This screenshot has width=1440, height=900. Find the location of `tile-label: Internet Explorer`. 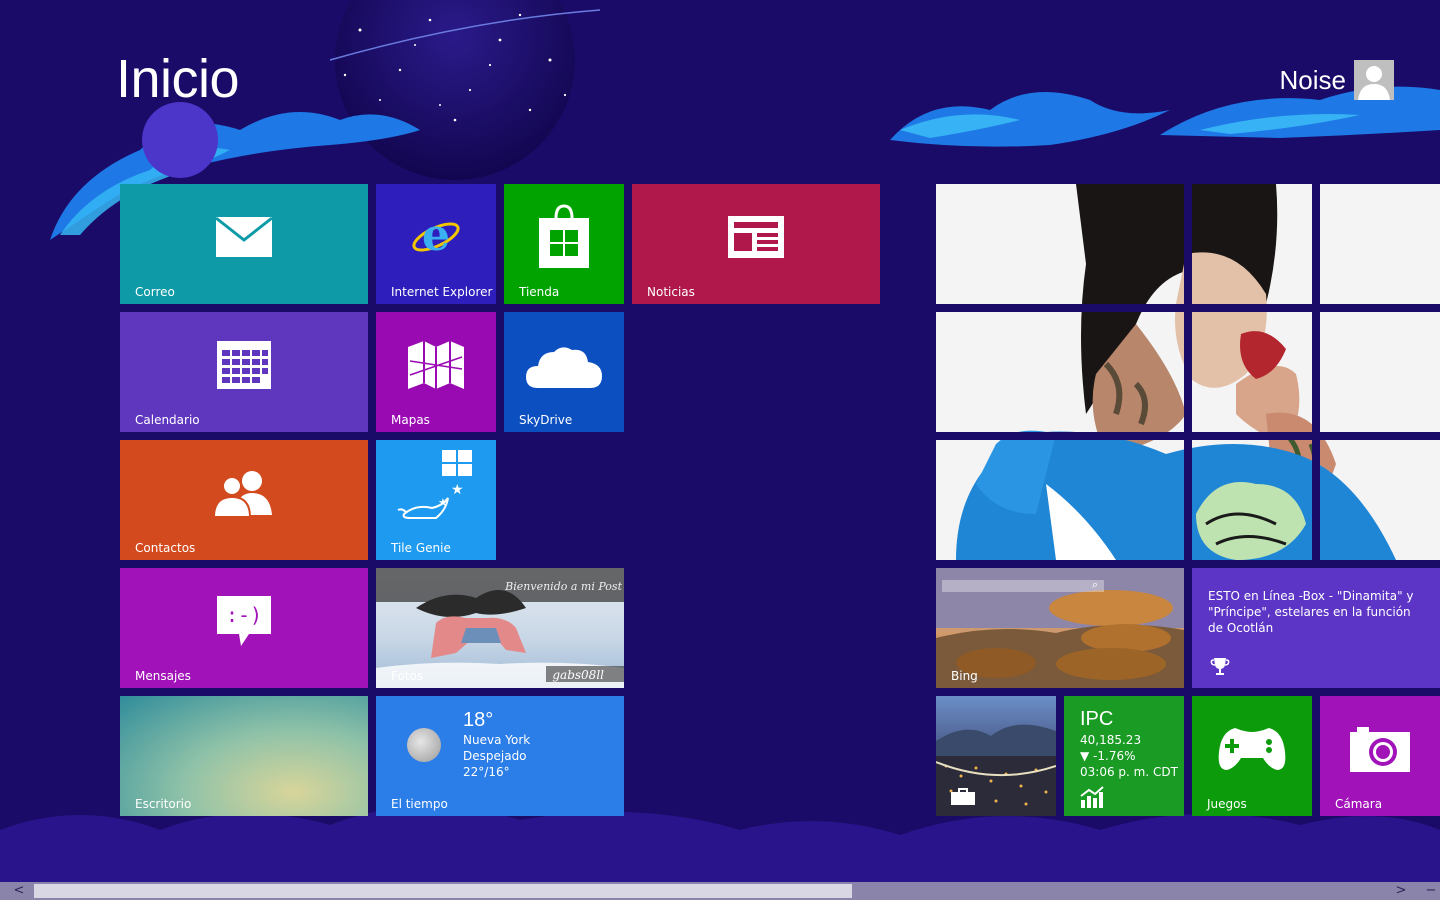

tile-label: Internet Explorer is located at coordinates (442, 292).